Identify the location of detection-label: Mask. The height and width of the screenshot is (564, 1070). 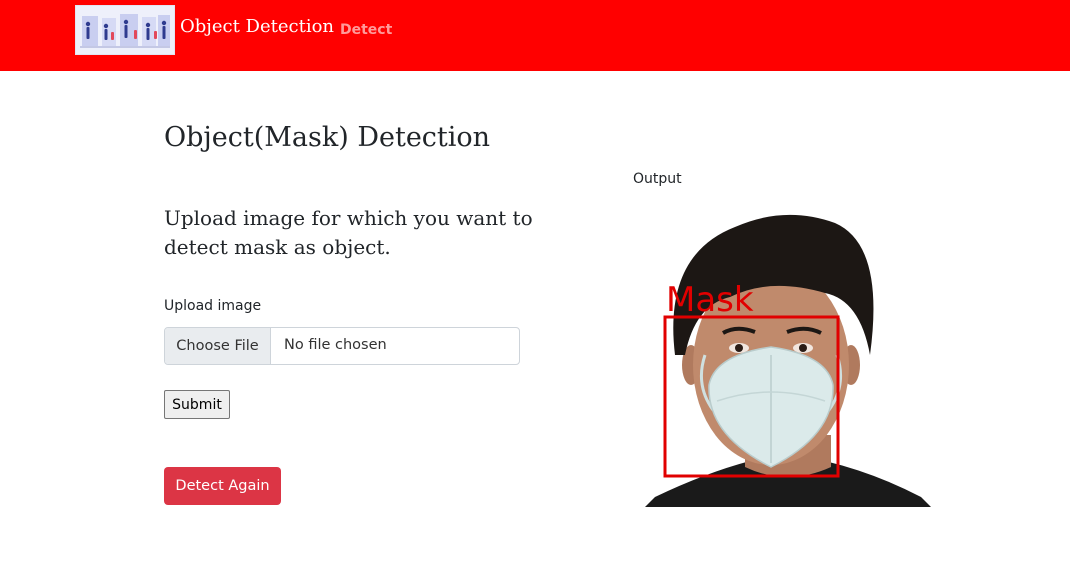
(710, 300).